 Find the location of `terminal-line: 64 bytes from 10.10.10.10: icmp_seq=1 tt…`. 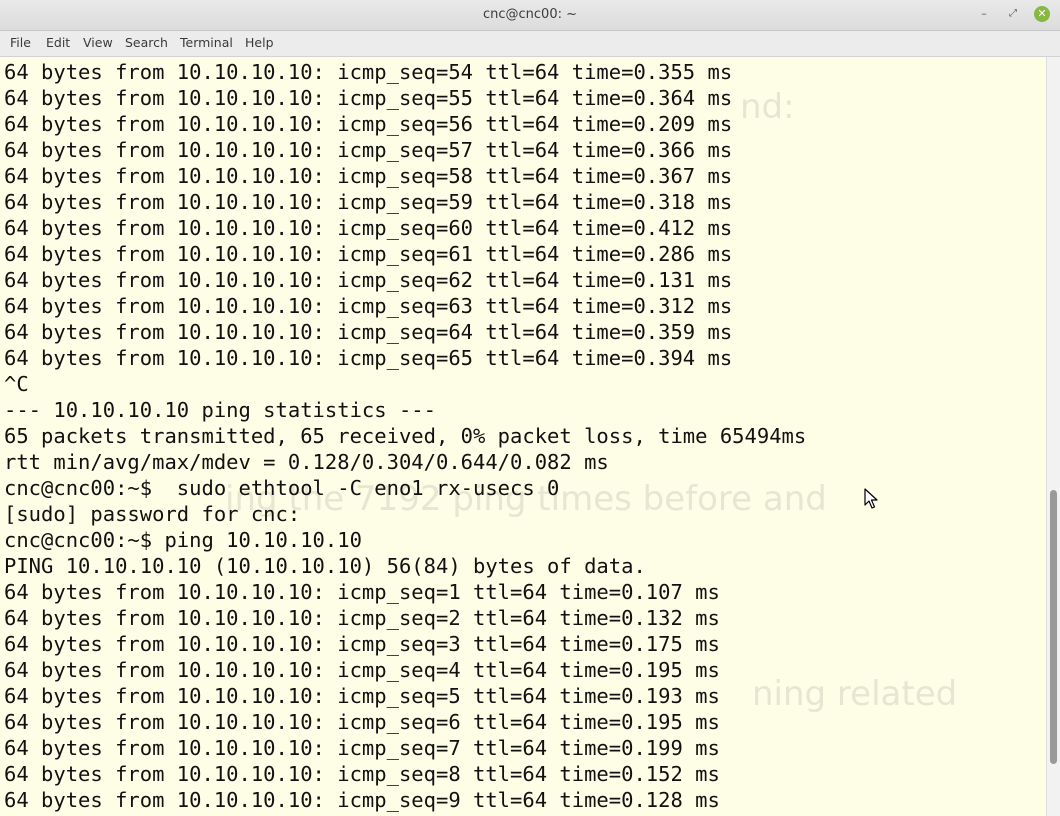

terminal-line: 64 bytes from 10.10.10.10: icmp_seq=1 tt… is located at coordinates (362, 592).